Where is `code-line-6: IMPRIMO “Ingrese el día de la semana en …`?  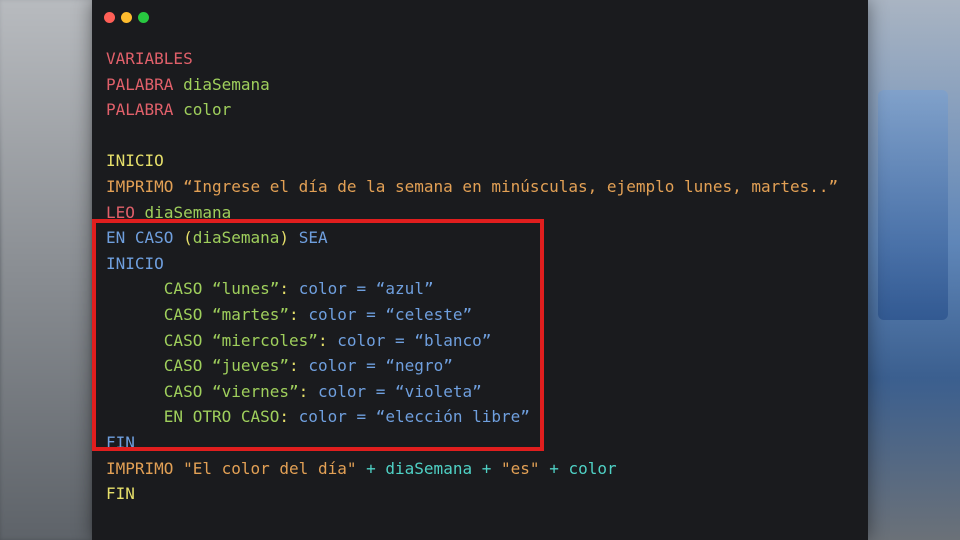 code-line-6: IMPRIMO “Ingrese el día de la semana en … is located at coordinates (472, 187).